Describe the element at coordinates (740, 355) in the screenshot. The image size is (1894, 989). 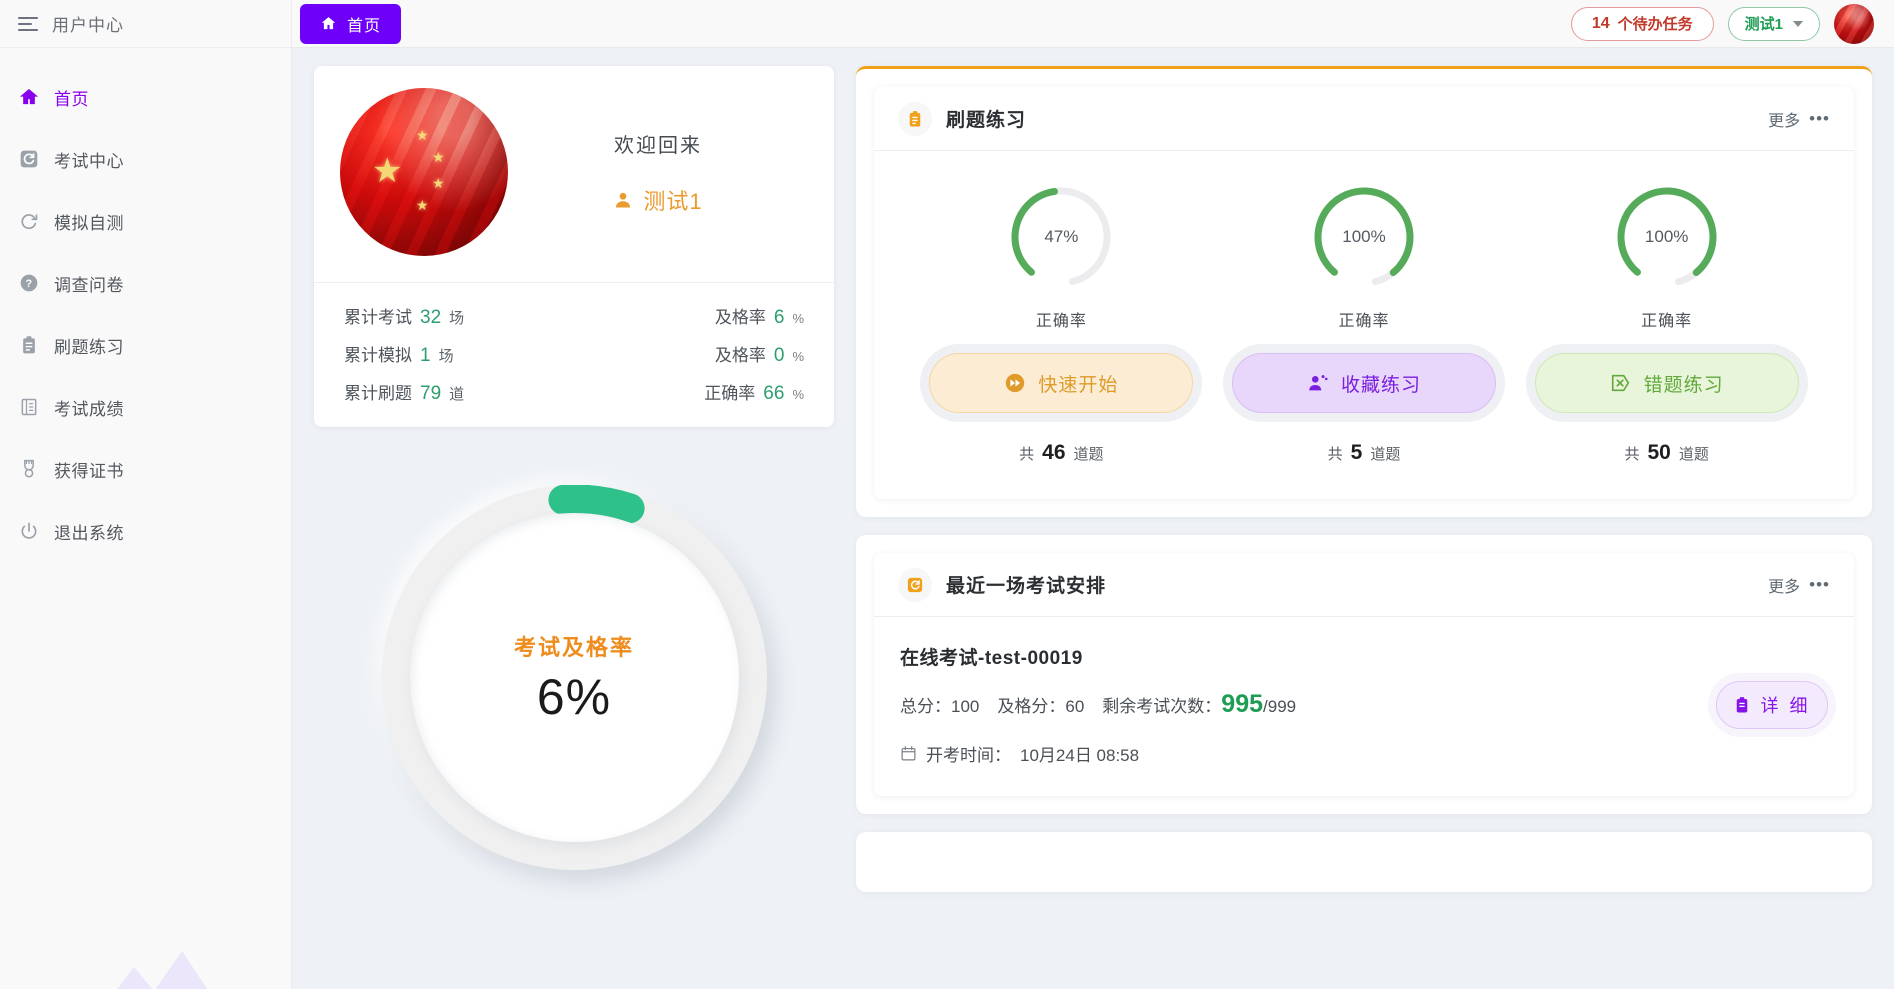
I see `stat-label: 及格率` at that location.